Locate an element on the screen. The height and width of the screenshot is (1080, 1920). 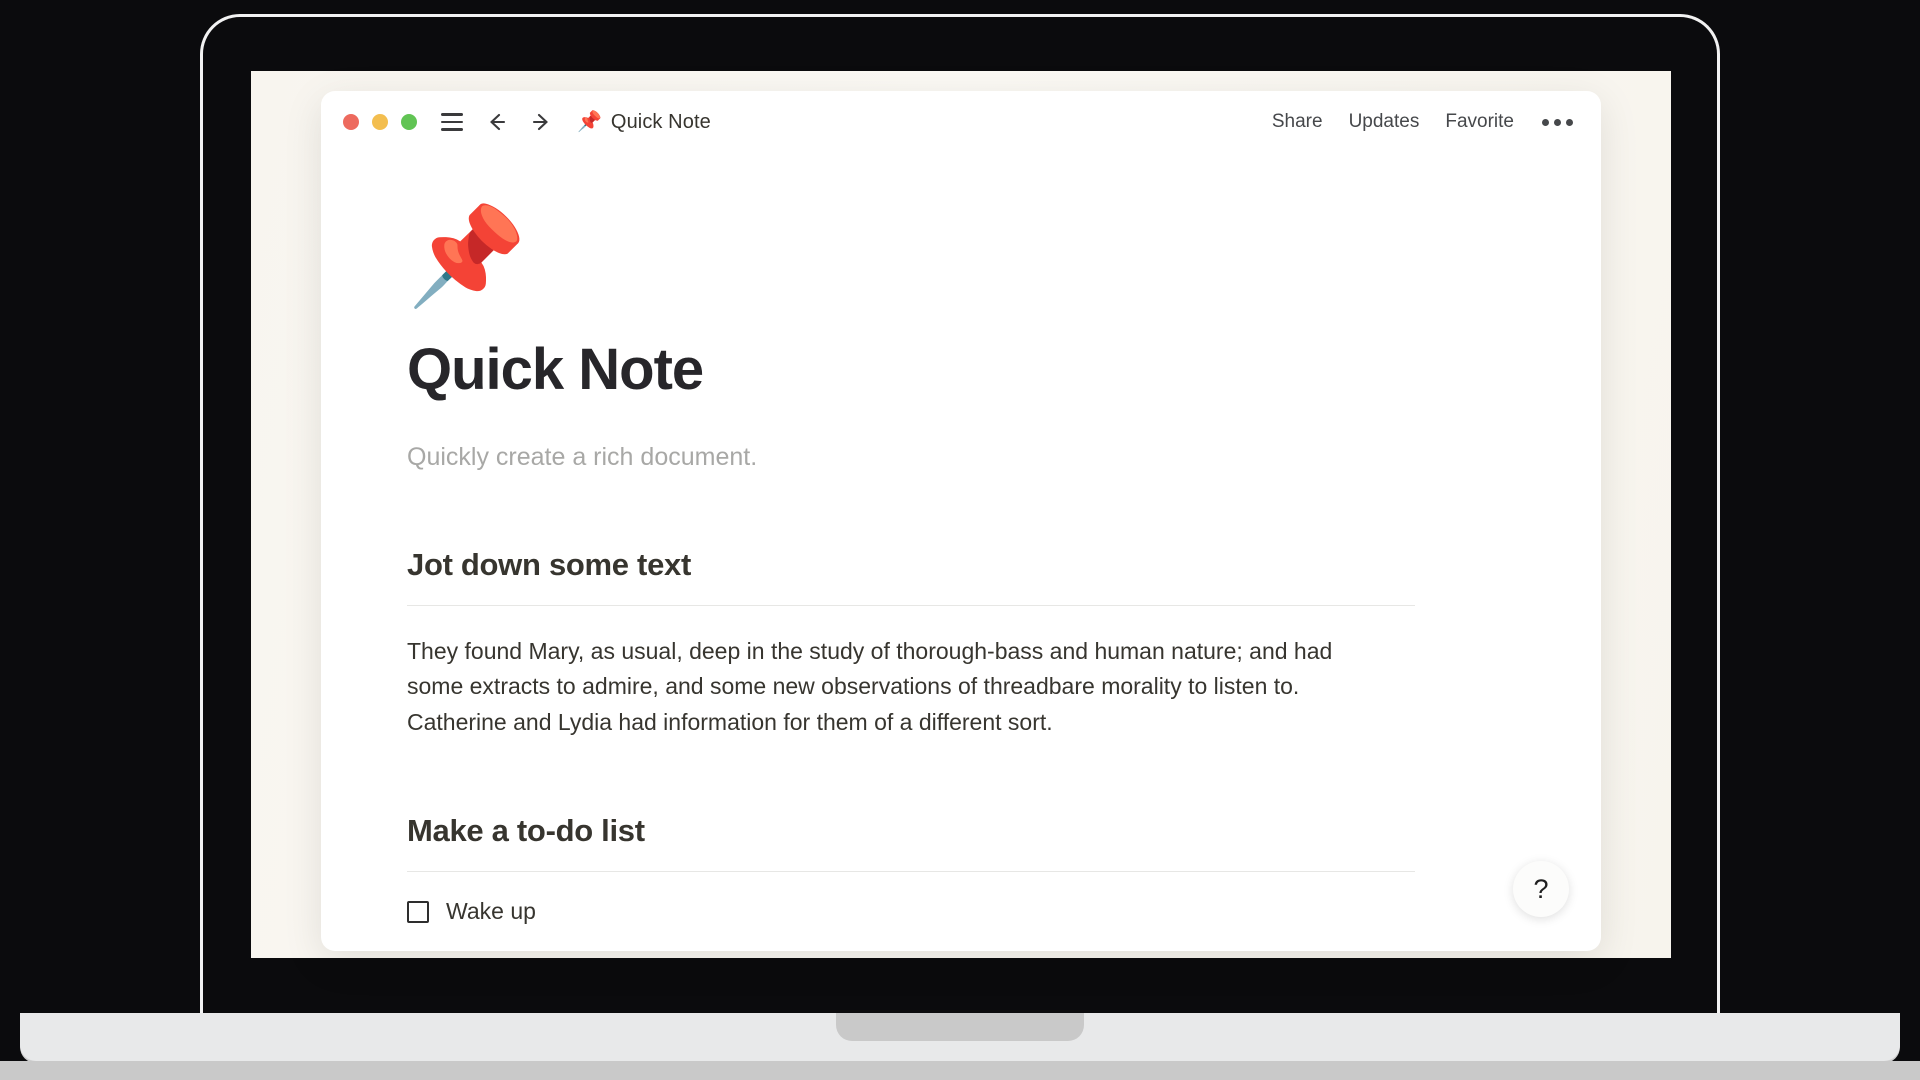
hamburger-icon is located at coordinates (452, 122).